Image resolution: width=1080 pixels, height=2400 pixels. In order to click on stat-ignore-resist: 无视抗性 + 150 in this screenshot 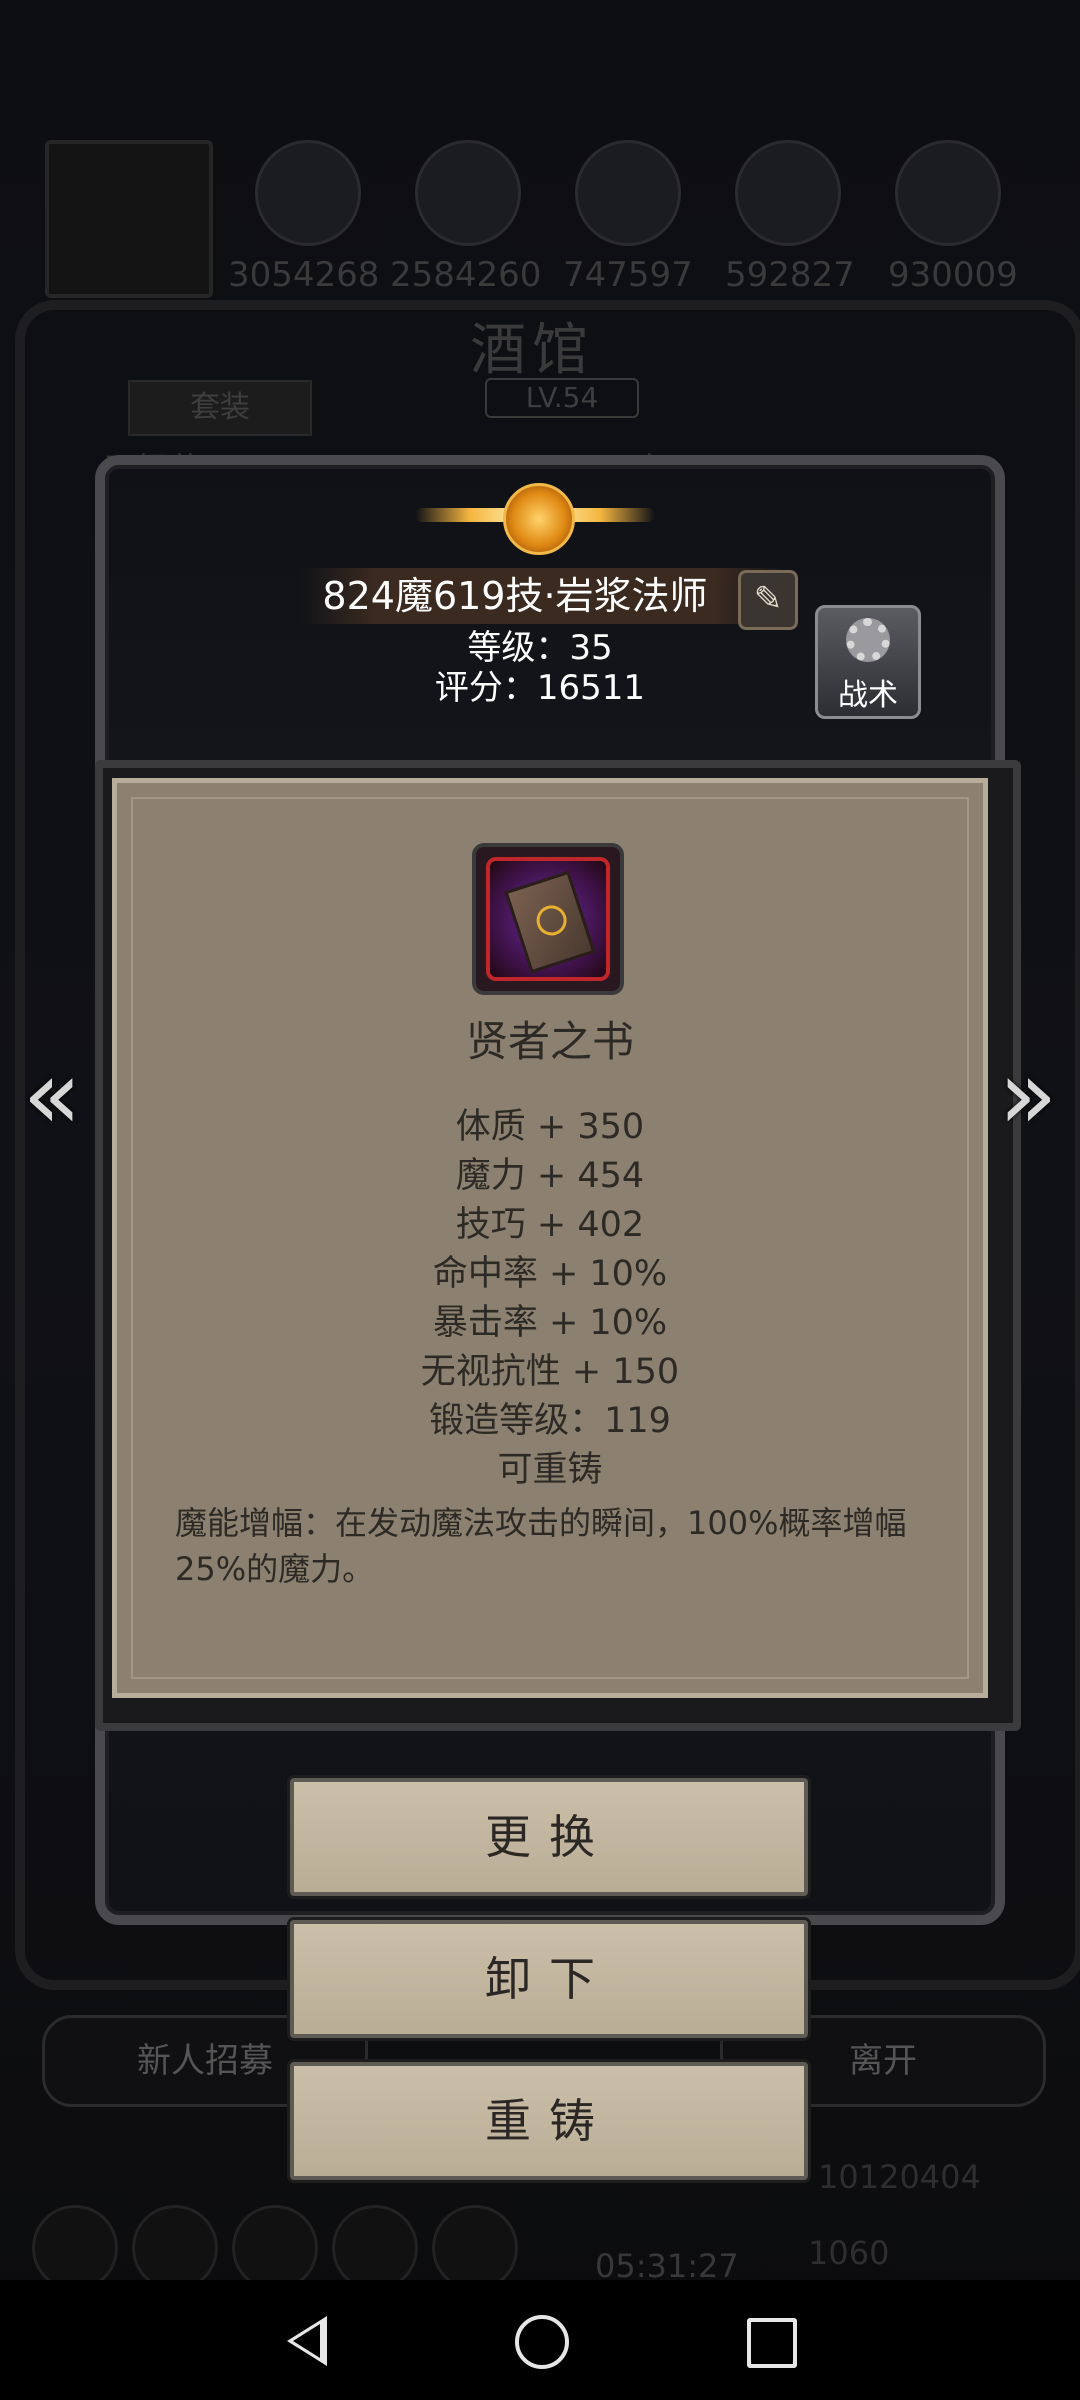, I will do `click(550, 1372)`.